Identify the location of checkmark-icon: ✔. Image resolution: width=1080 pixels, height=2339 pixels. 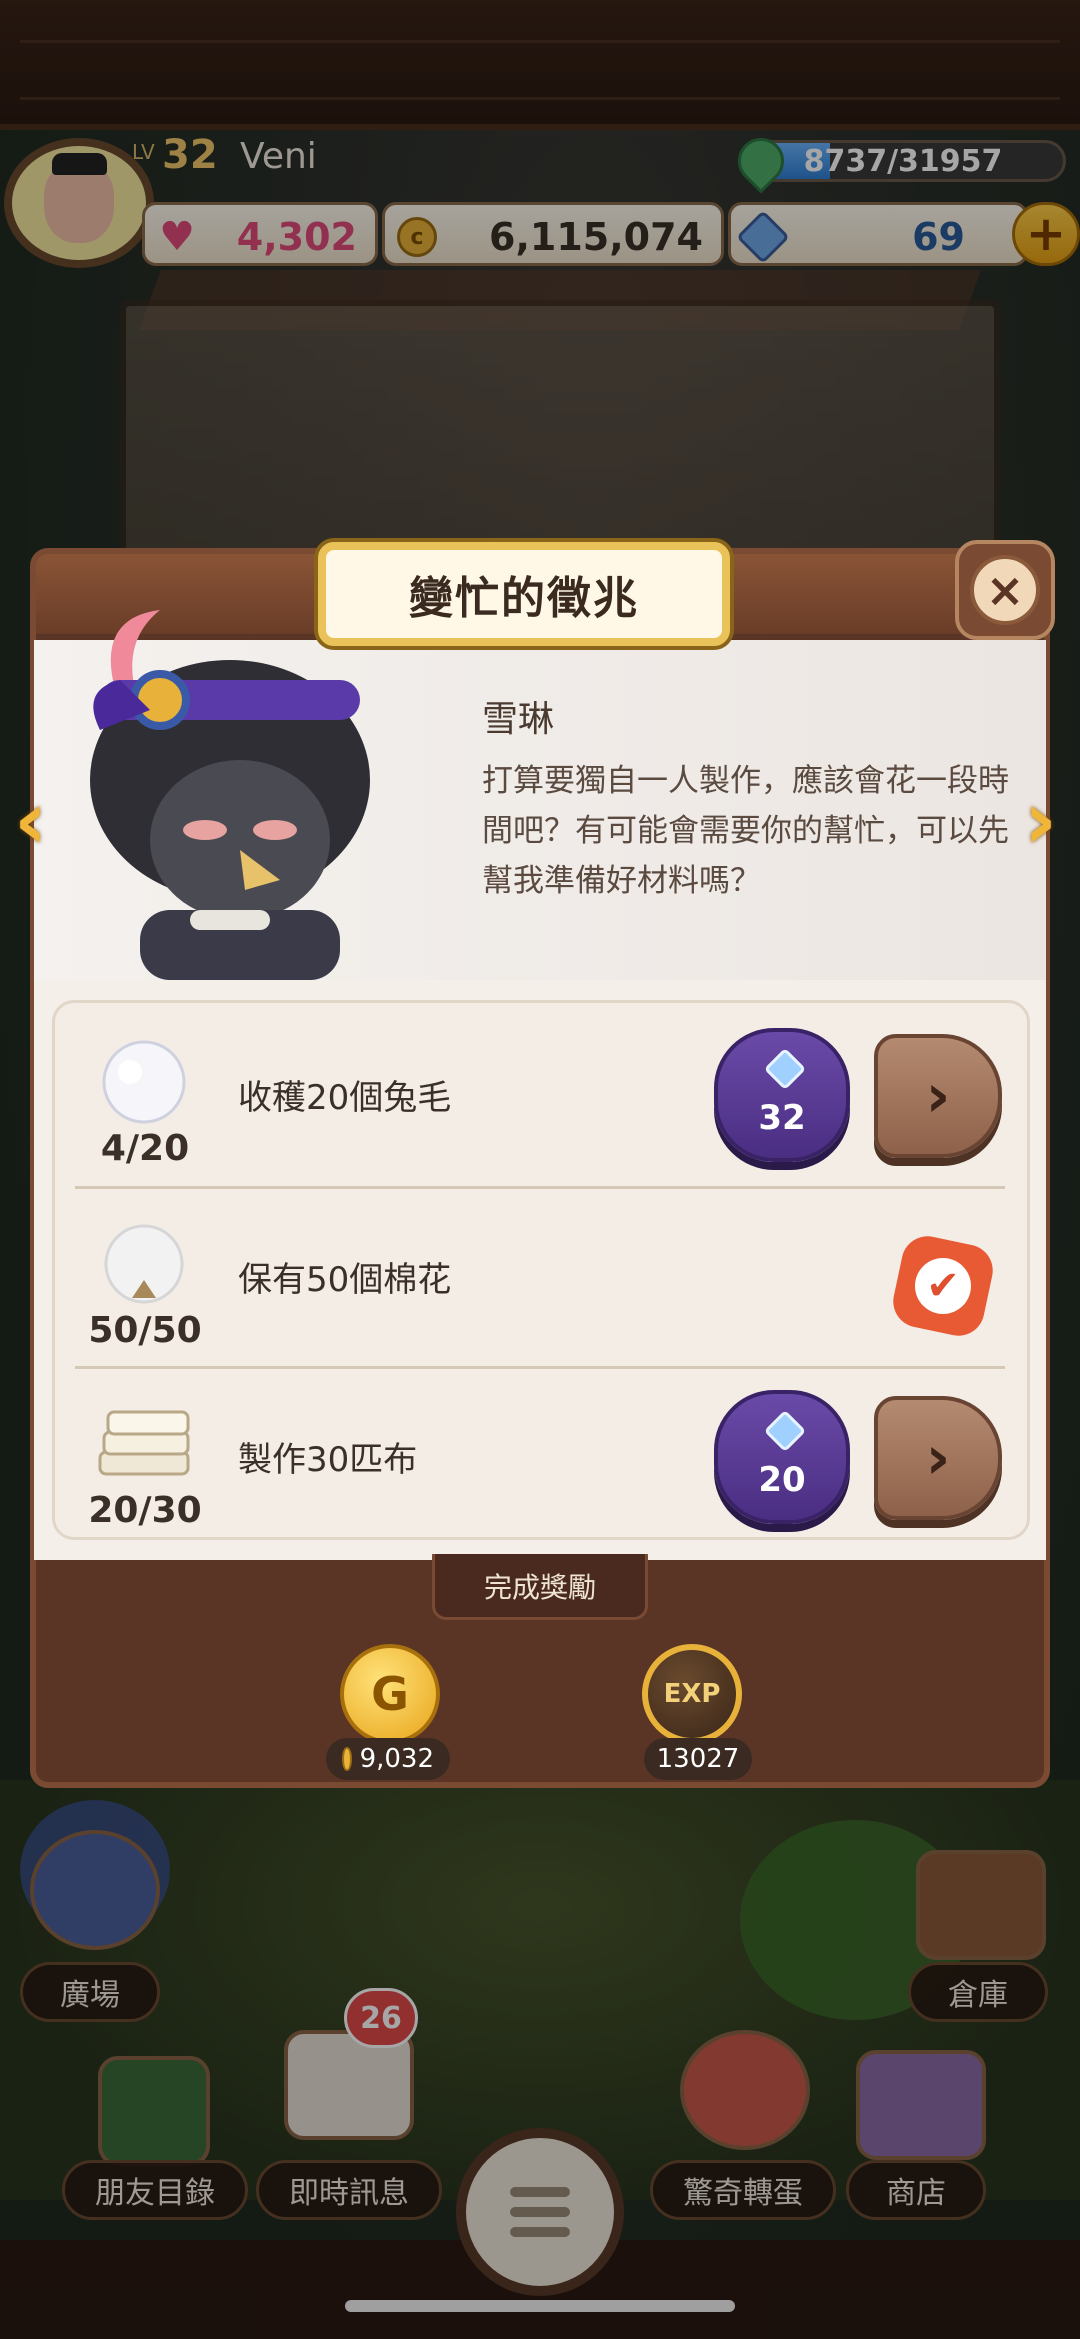
(943, 1286).